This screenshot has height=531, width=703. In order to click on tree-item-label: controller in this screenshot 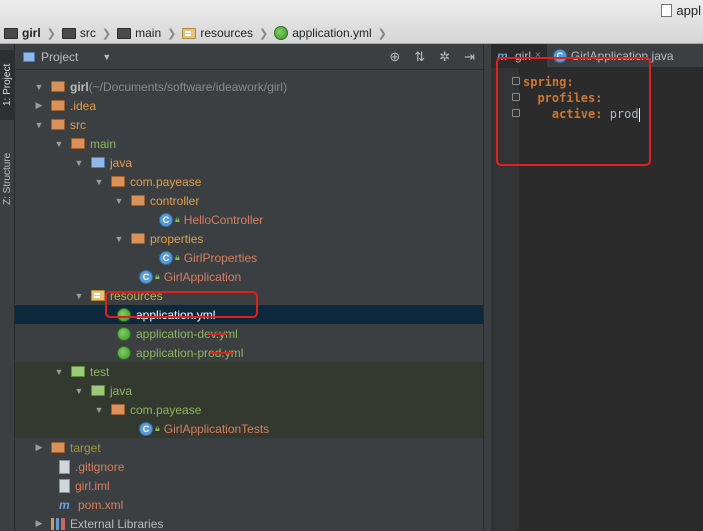, I will do `click(175, 200)`.